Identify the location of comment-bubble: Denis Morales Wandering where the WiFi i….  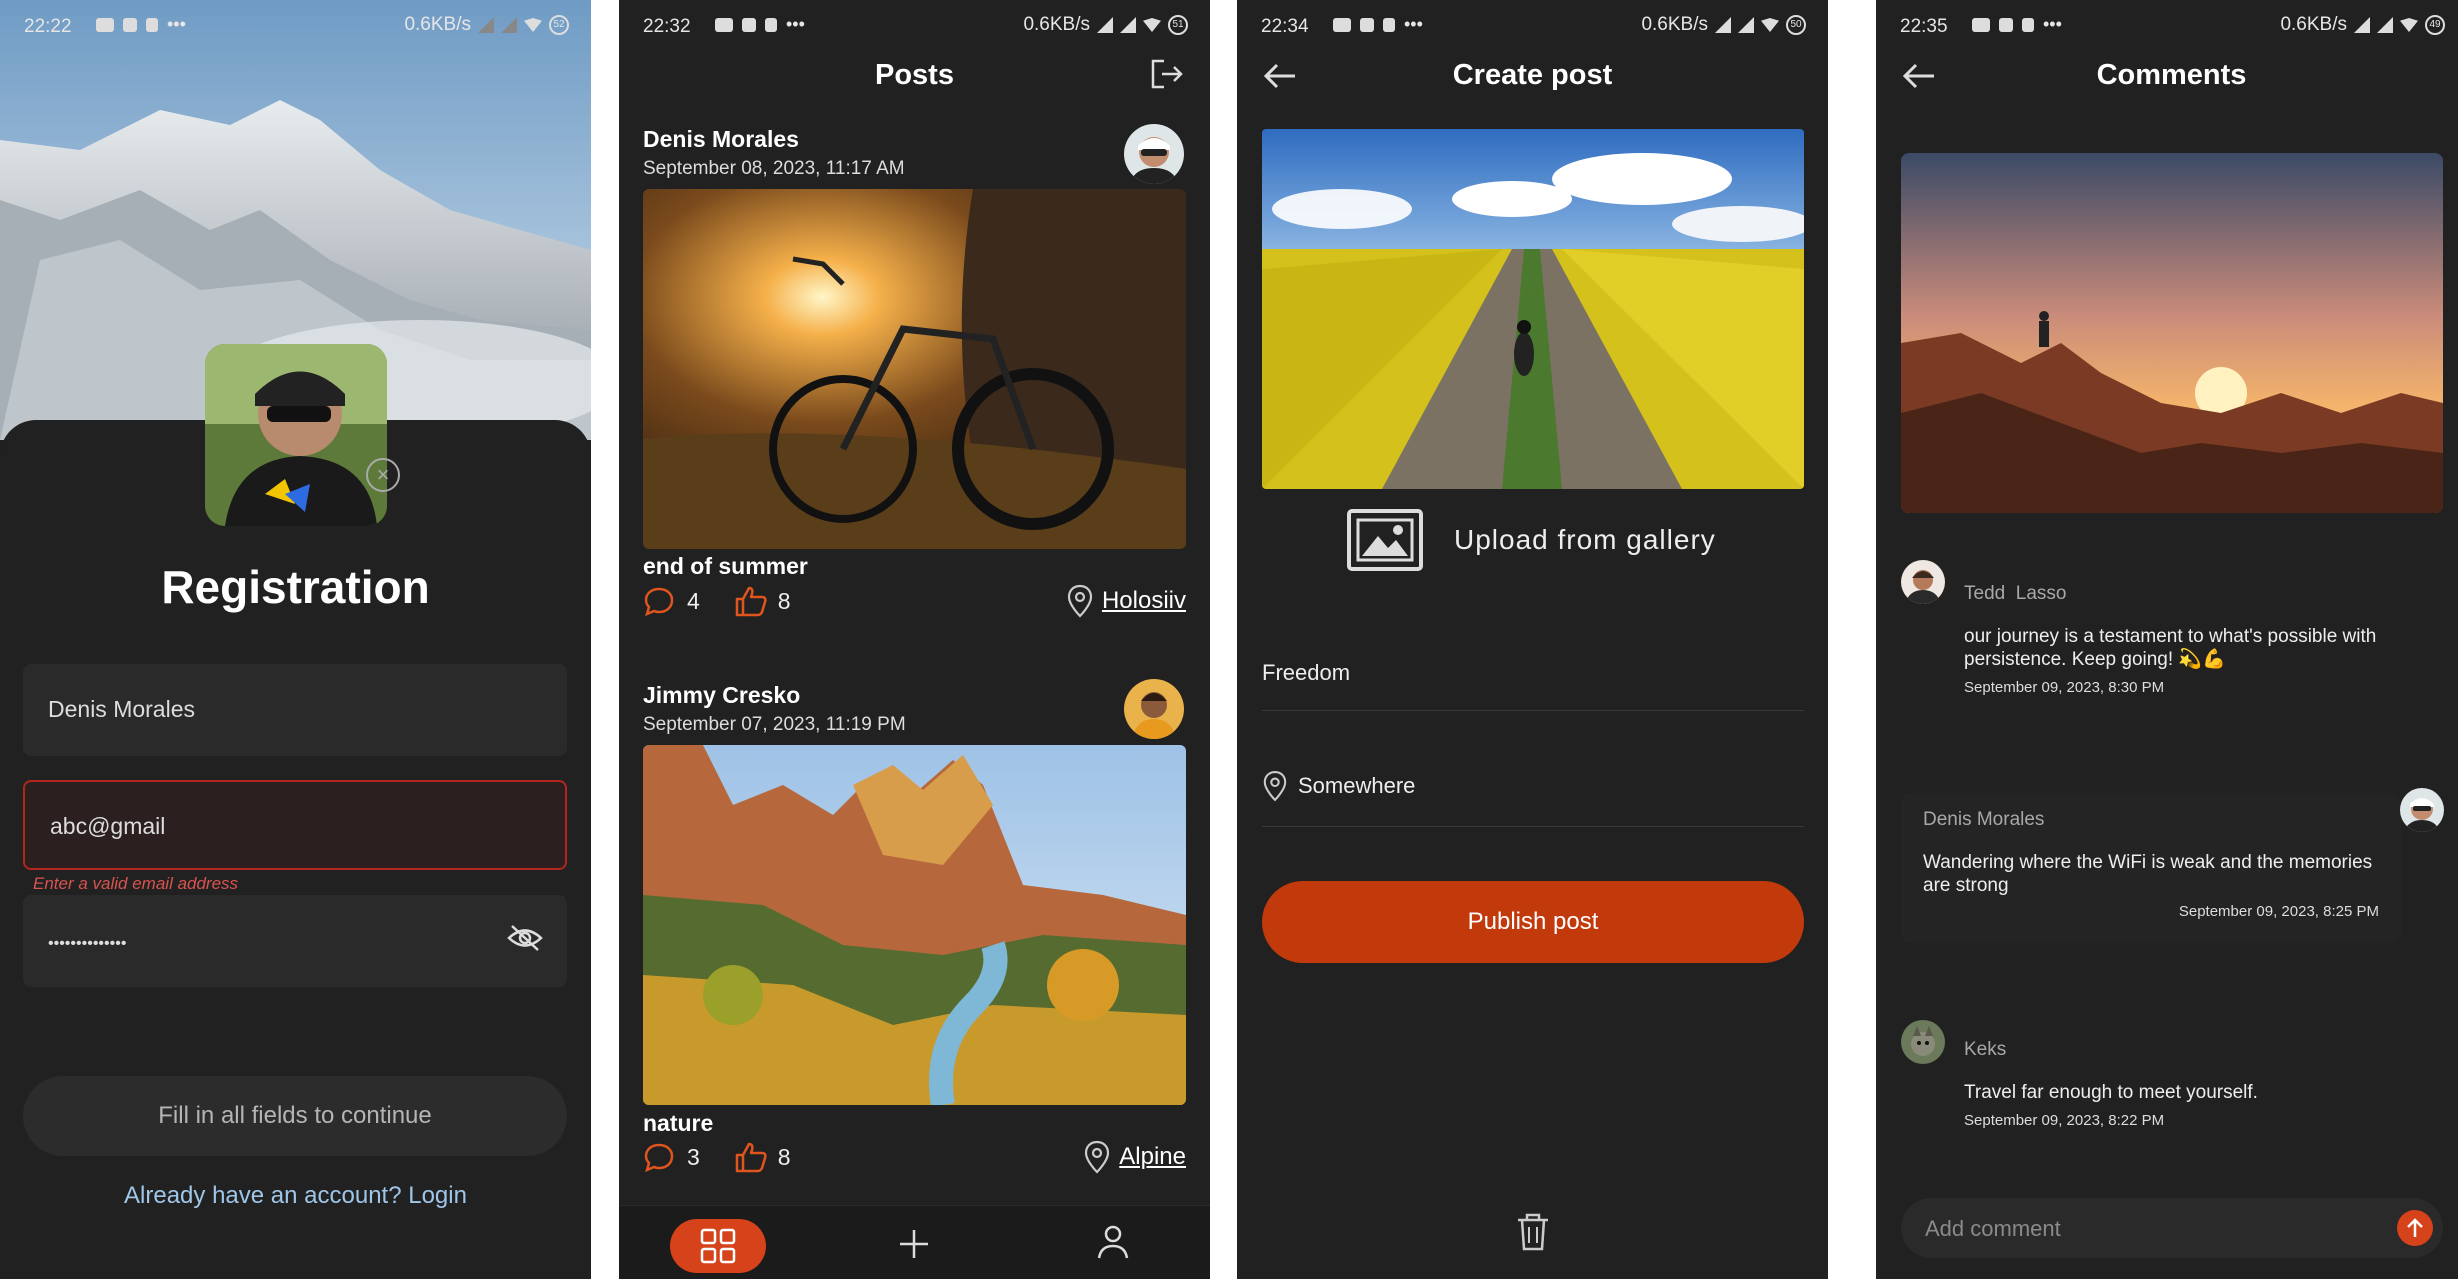
(2151, 868).